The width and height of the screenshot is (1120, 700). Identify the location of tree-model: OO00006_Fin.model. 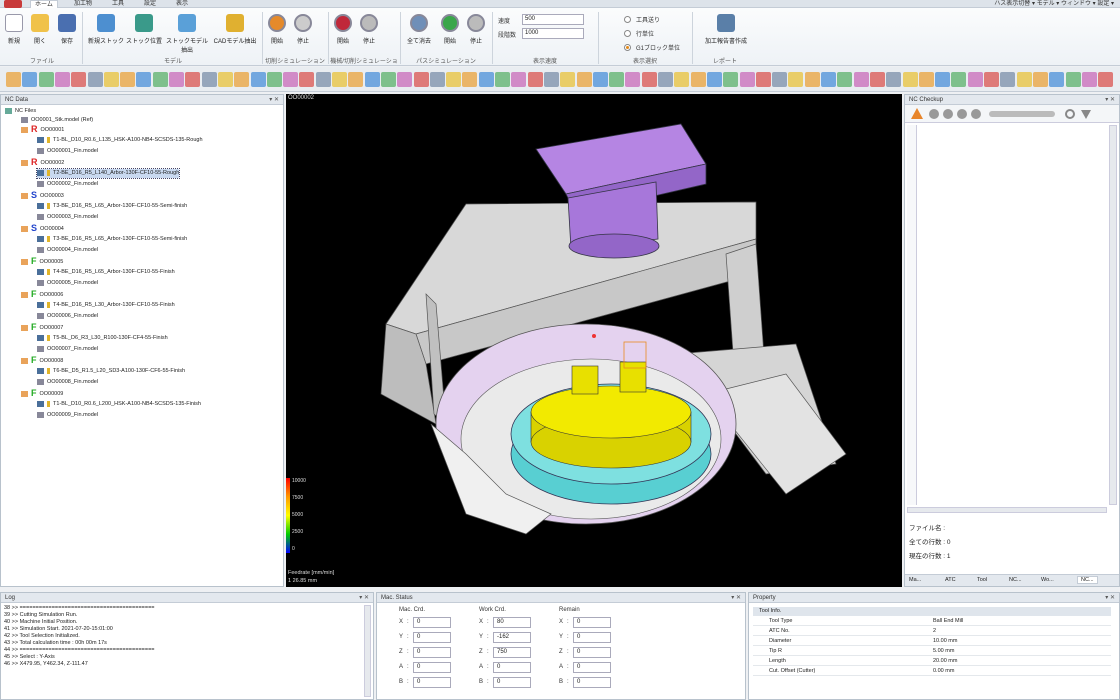
(67, 316).